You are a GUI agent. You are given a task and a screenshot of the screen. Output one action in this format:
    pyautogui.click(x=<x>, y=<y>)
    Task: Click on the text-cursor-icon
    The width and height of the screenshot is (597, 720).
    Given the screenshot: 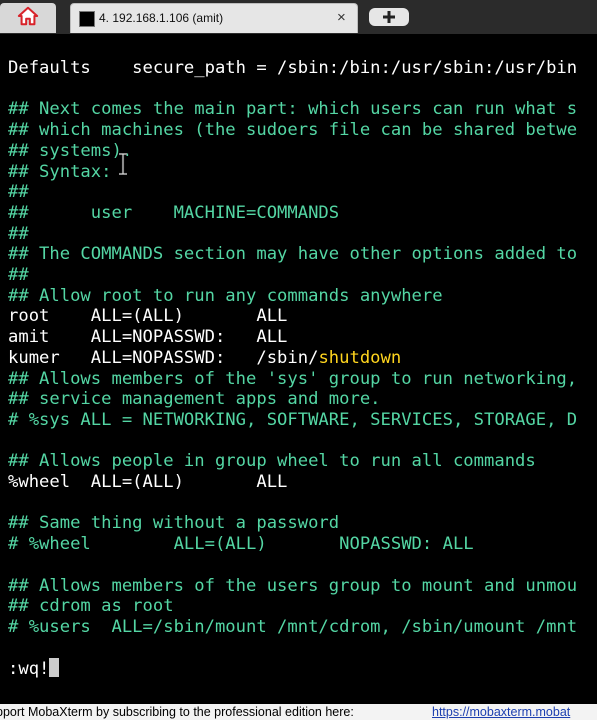 What is the action you would take?
    pyautogui.click(x=123, y=164)
    